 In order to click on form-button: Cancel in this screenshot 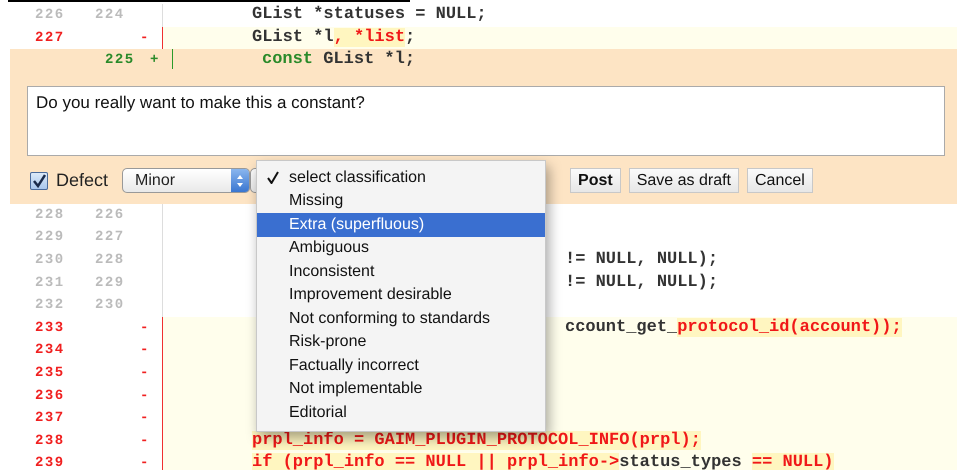, I will do `click(779, 181)`.